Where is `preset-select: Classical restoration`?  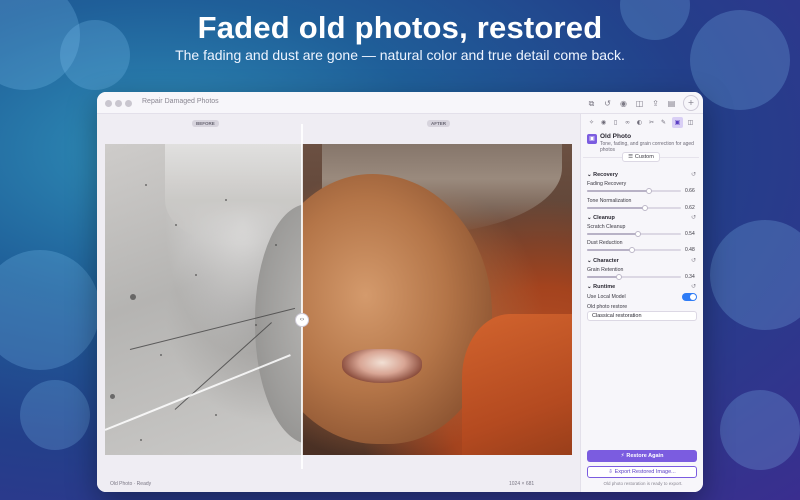
preset-select: Classical restoration is located at coordinates (642, 316).